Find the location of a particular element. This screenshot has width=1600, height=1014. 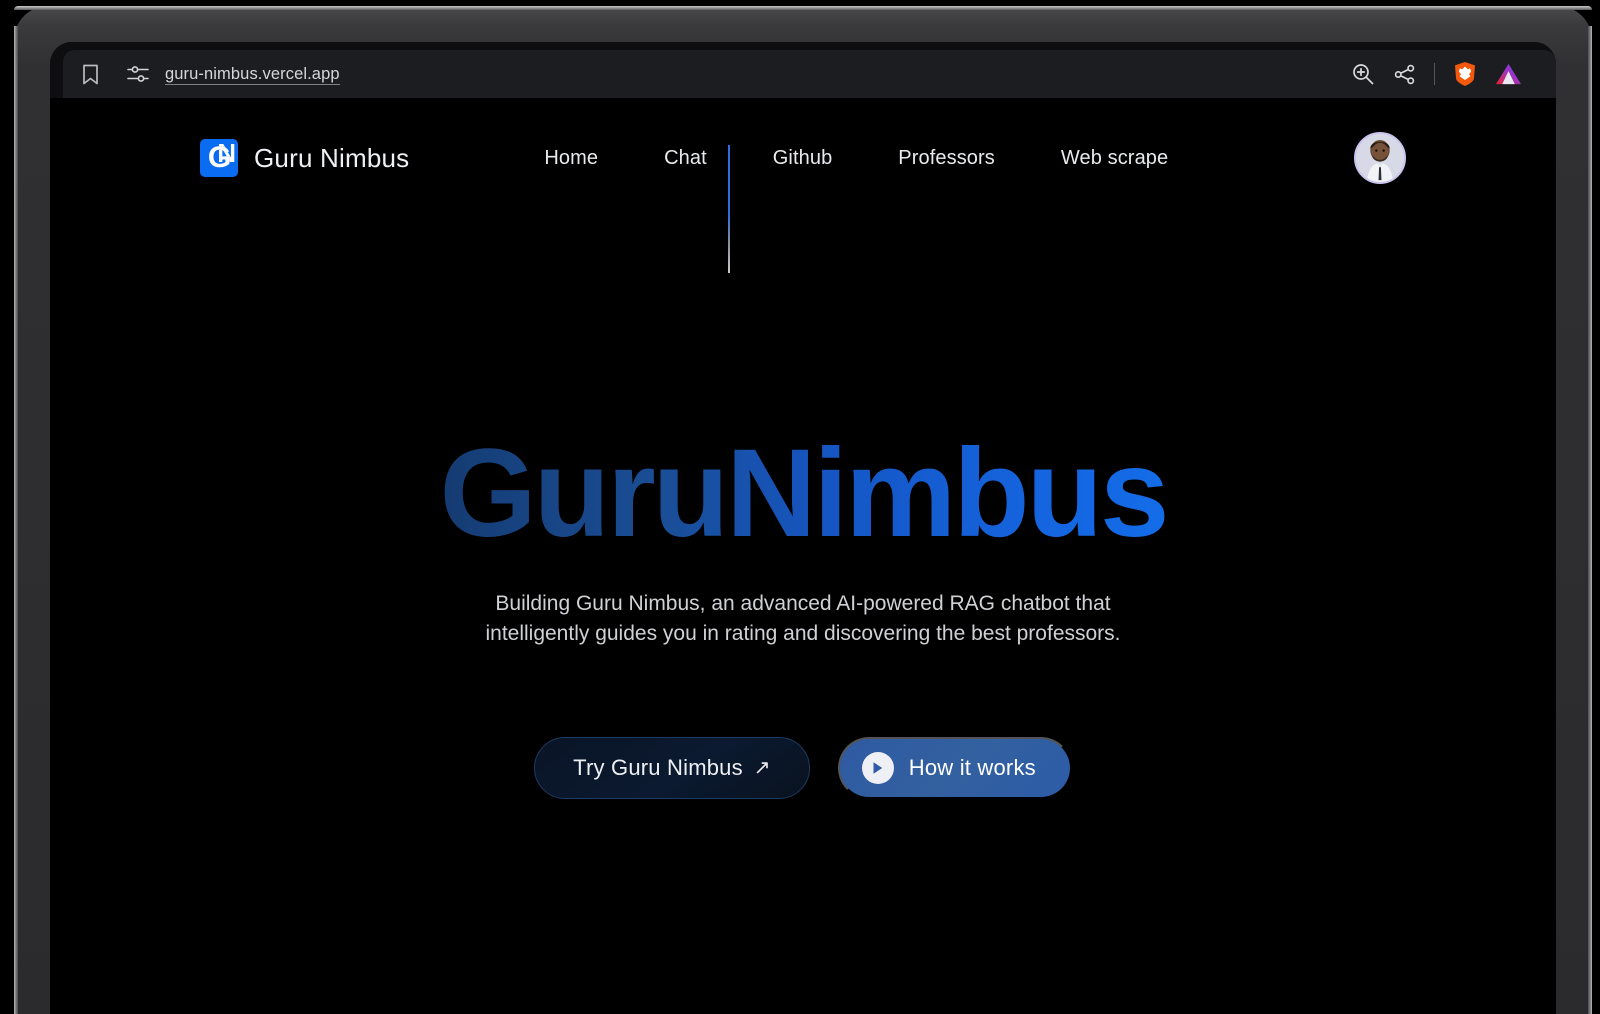

browser-chrome: guru-nimbus.vercel.app is located at coordinates (803, 70).